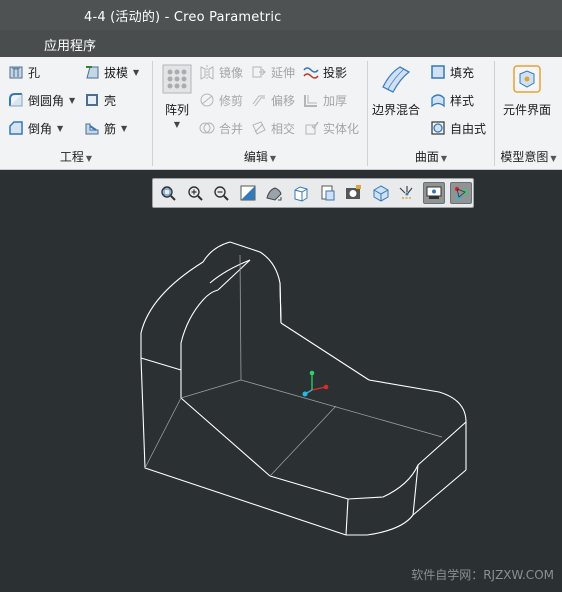 The image size is (562, 592). Describe the element at coordinates (433, 193) in the screenshot. I see `annotation-display-icon` at that location.